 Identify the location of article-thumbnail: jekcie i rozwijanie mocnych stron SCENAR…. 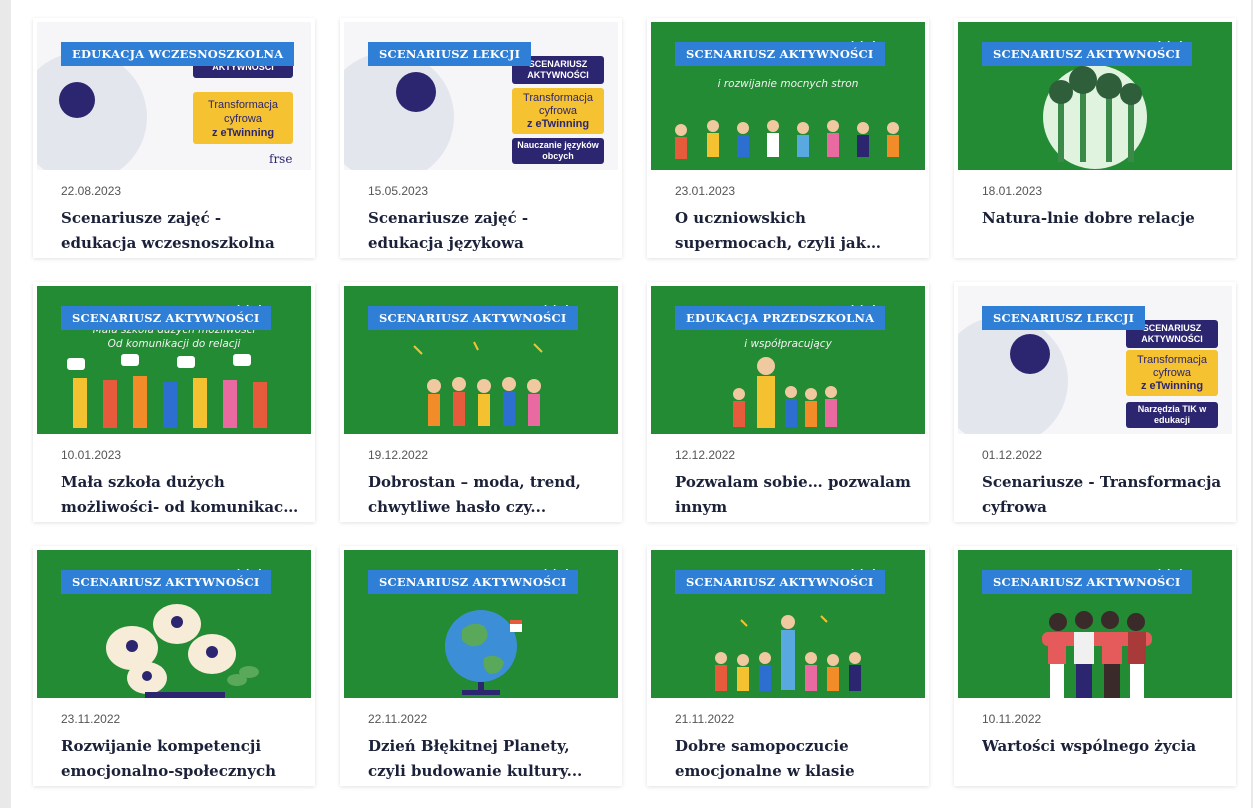
(788, 96).